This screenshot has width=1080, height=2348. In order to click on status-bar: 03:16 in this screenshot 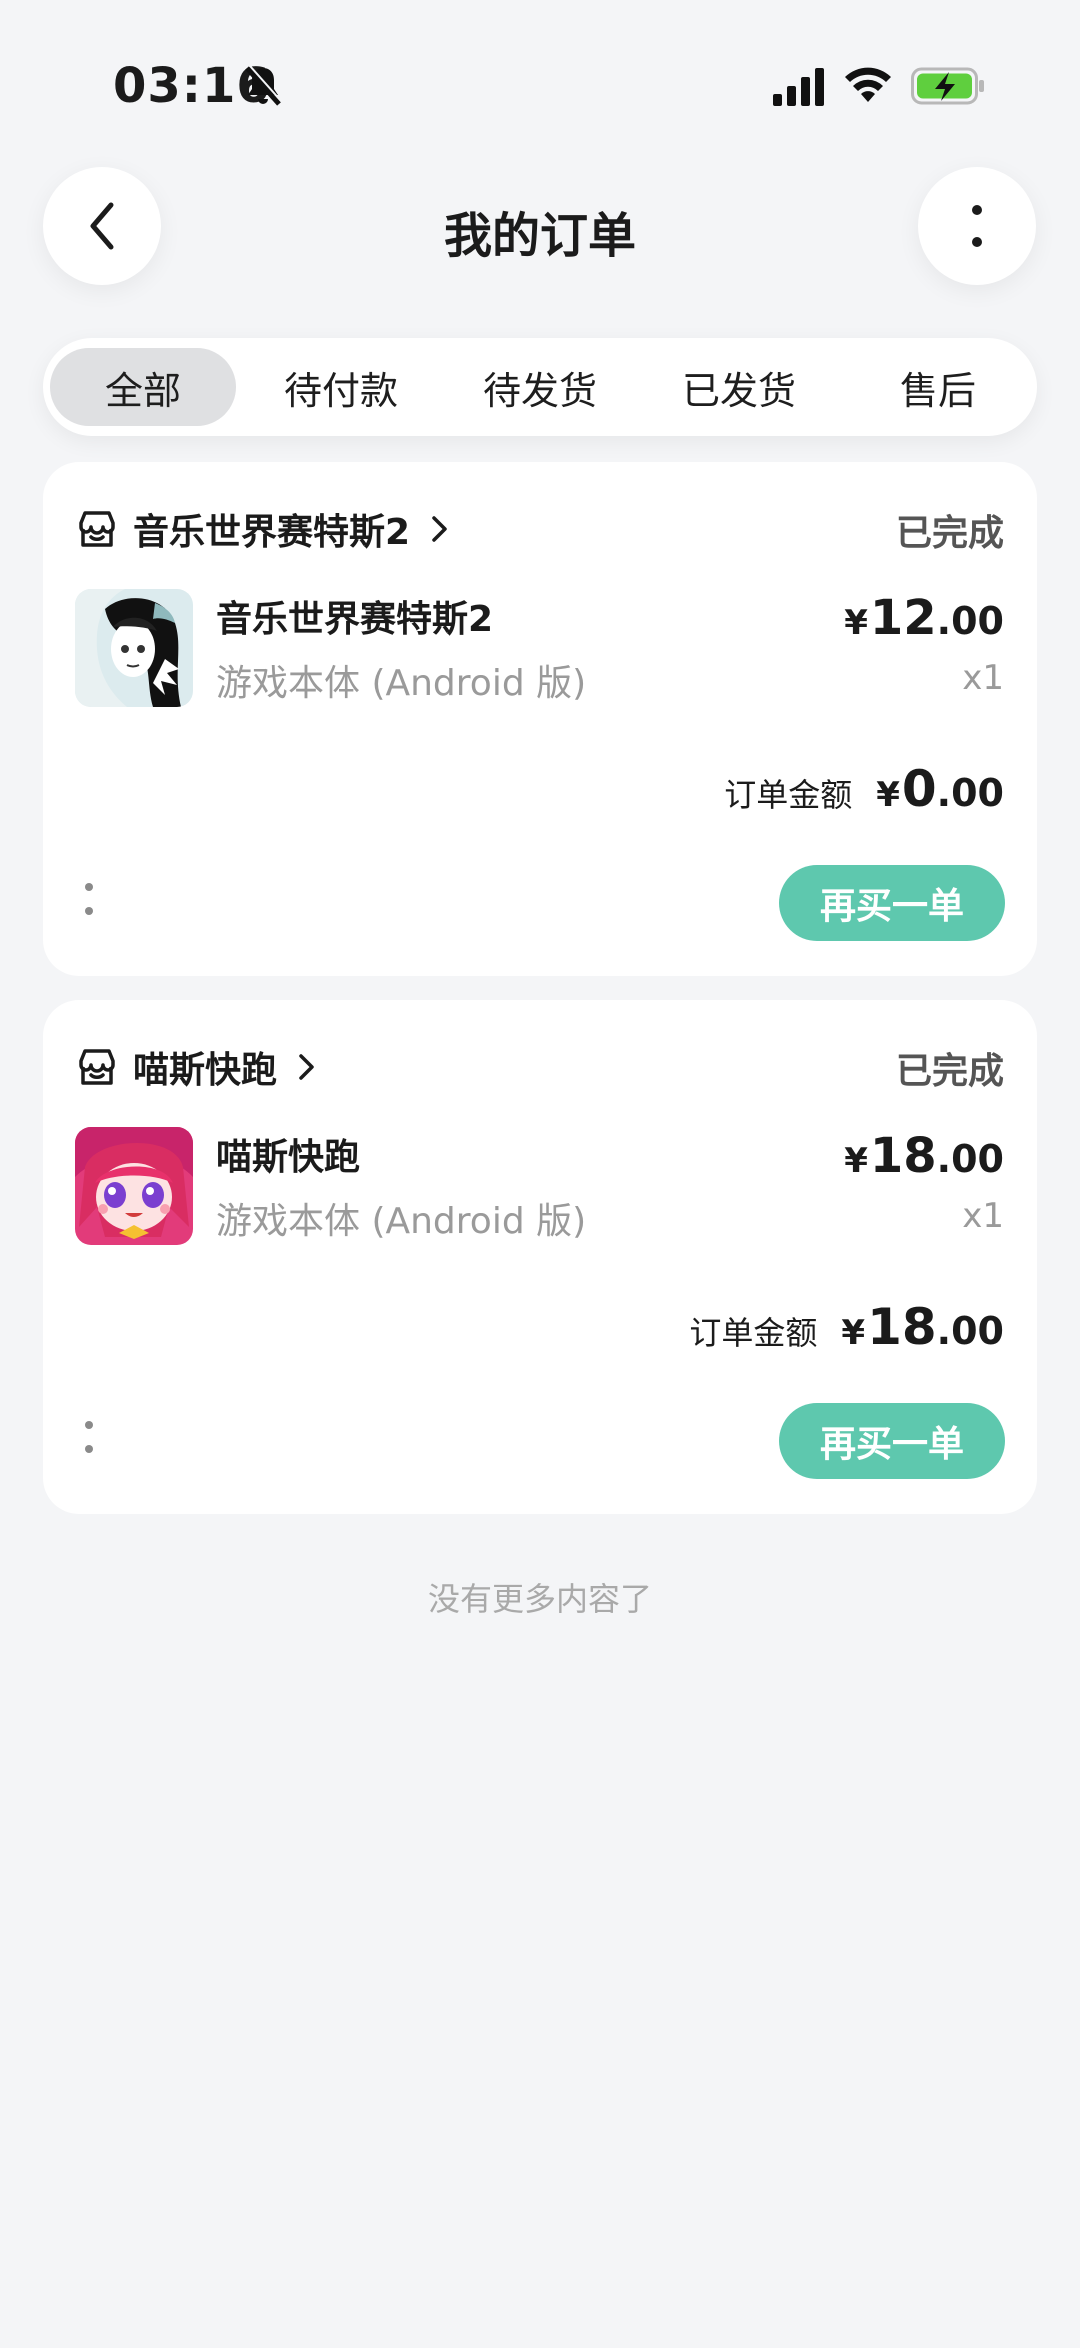, I will do `click(540, 80)`.